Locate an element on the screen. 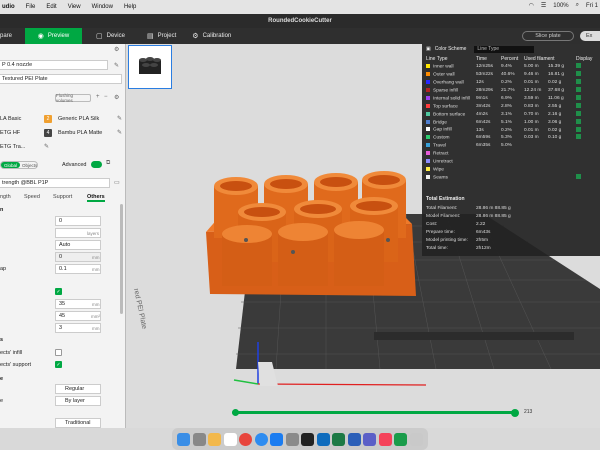  printer-select: P 0.4 nozzle is located at coordinates (54, 65).